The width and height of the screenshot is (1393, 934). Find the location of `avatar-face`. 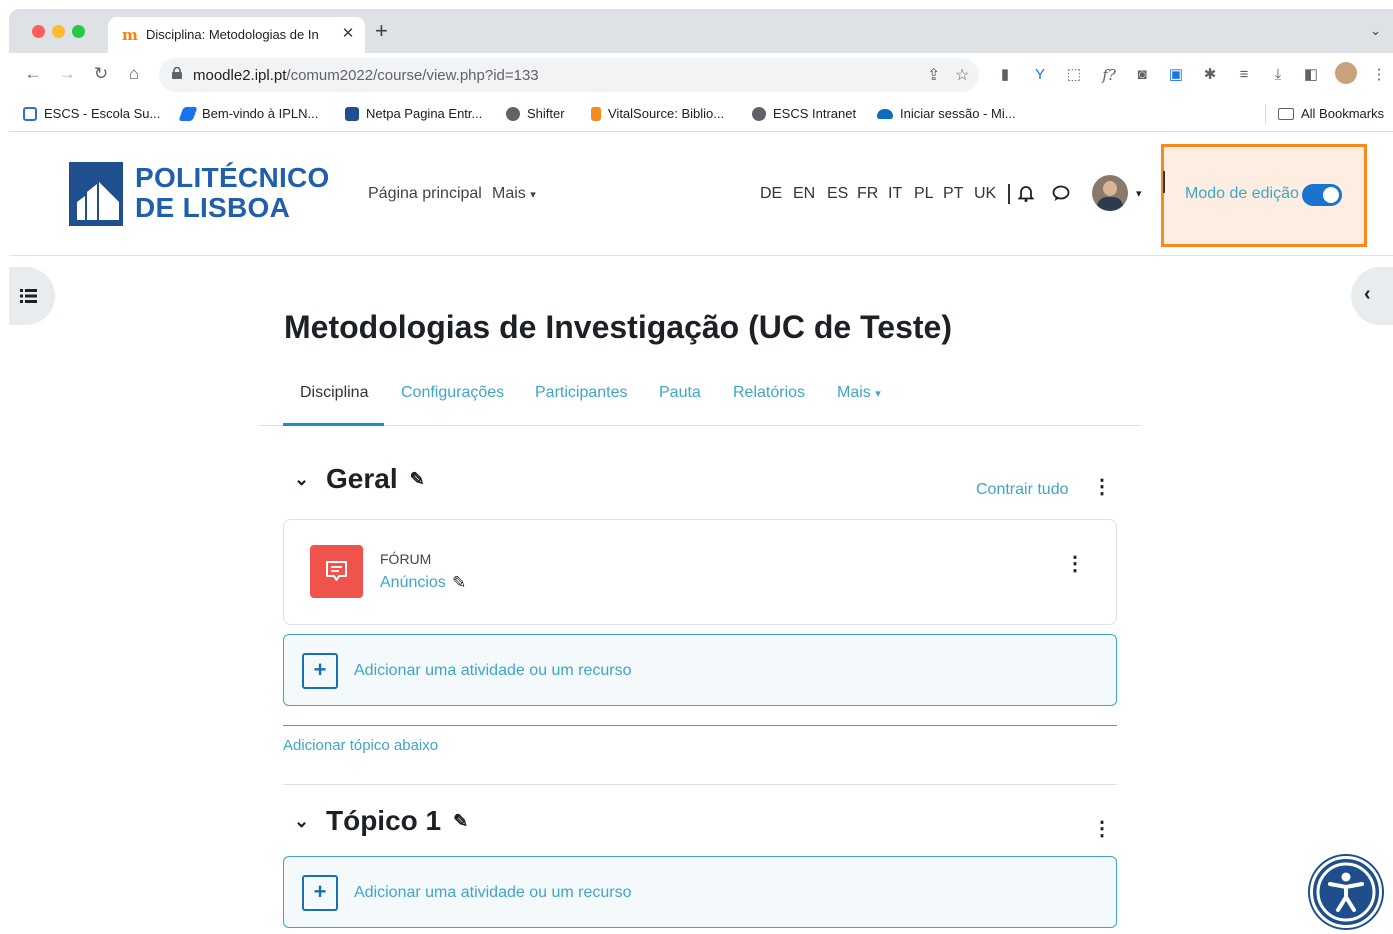

avatar-face is located at coordinates (1110, 188).